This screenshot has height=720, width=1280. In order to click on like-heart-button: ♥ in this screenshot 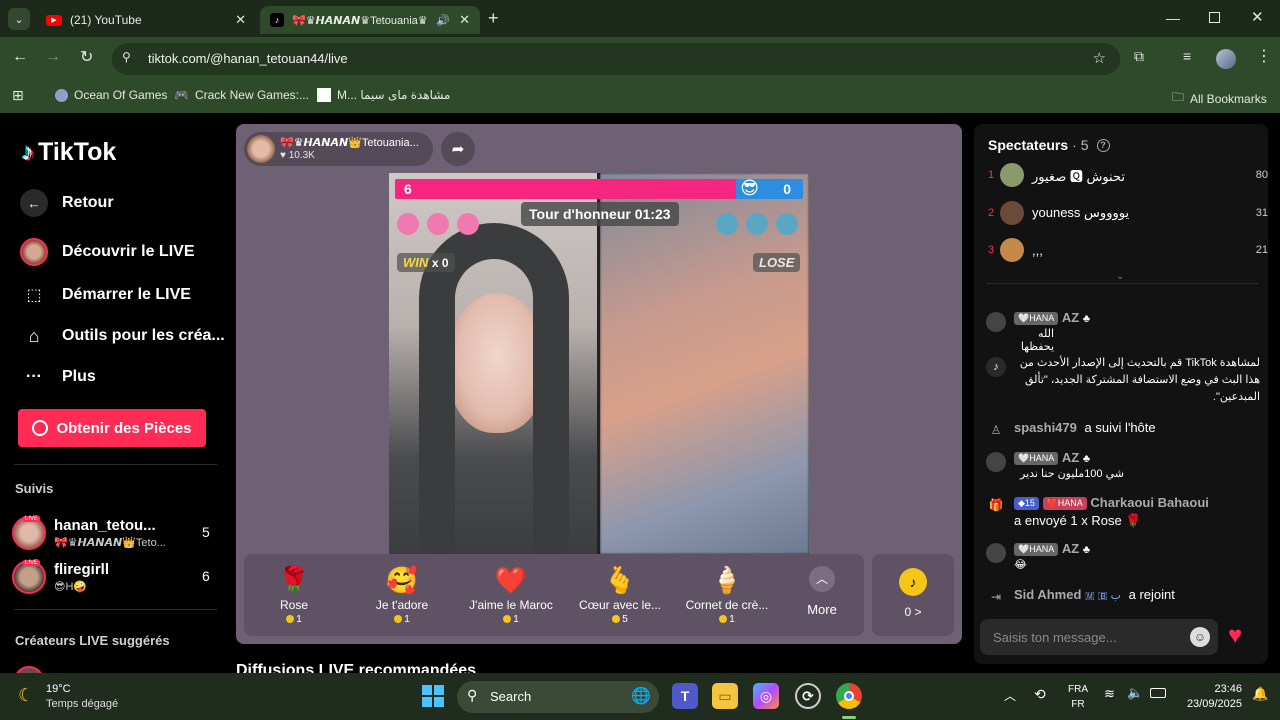, I will do `click(1242, 636)`.